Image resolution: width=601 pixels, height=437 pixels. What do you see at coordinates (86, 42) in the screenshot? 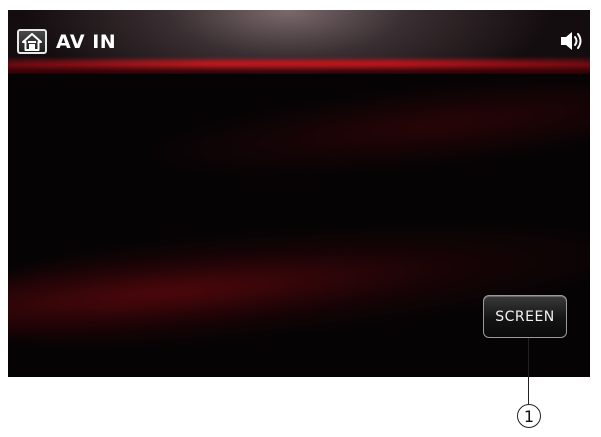
I see `page-title: AV IN` at bounding box center [86, 42].